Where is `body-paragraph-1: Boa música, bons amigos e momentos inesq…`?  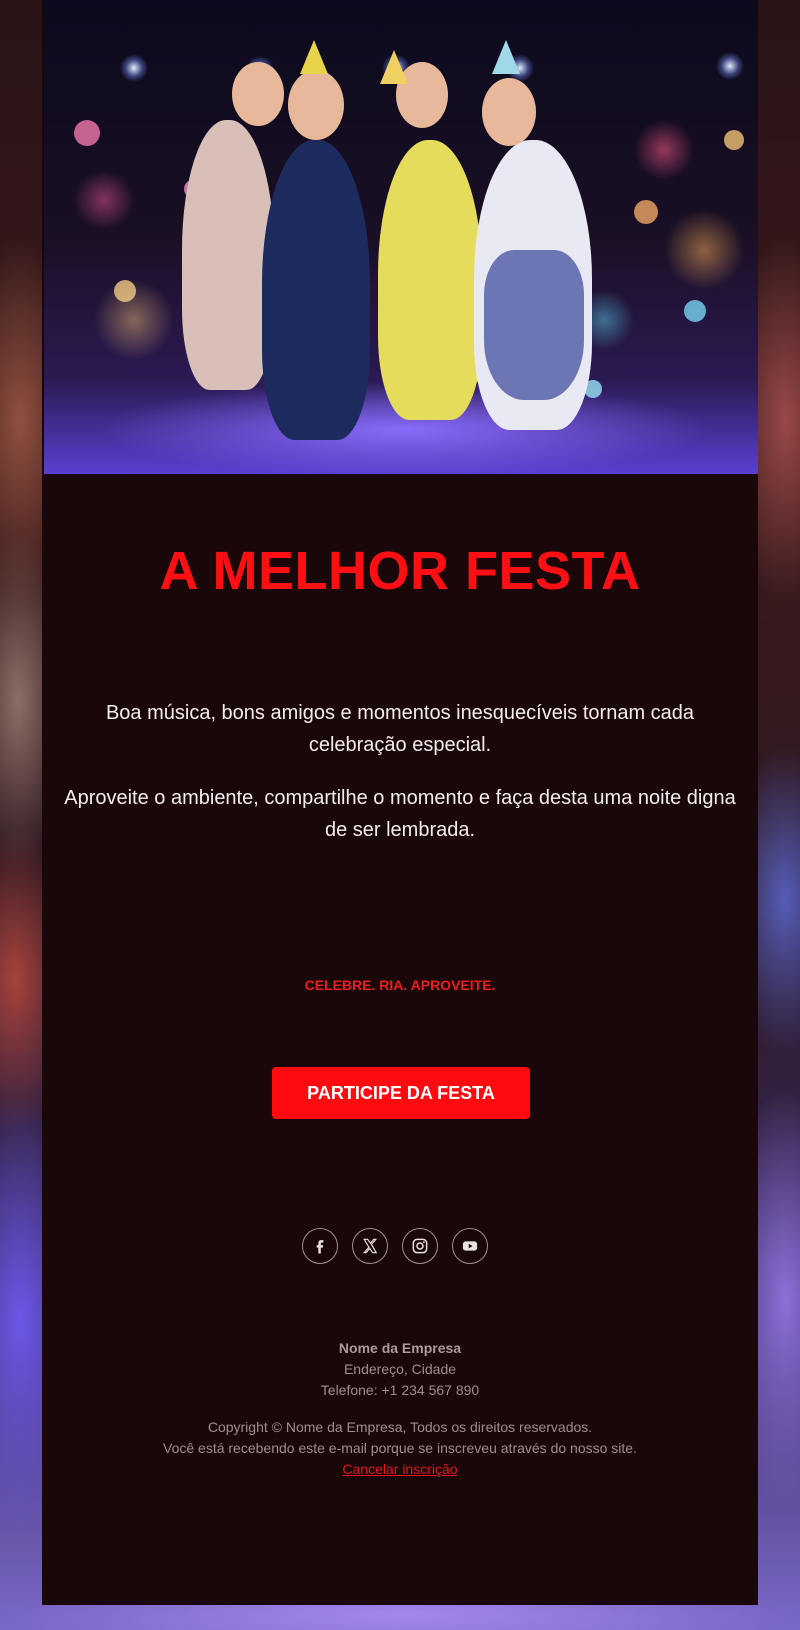
body-paragraph-1: Boa música, bons amigos e momentos inesq… is located at coordinates (400, 729).